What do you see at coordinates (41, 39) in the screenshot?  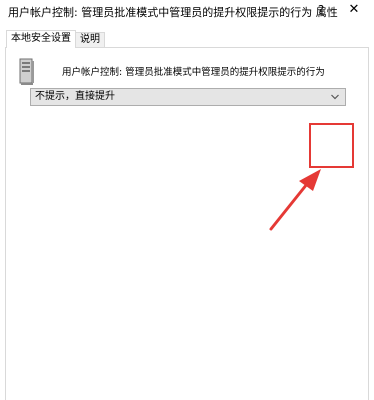 I see `tab-local-security-setting: 本地安全设置` at bounding box center [41, 39].